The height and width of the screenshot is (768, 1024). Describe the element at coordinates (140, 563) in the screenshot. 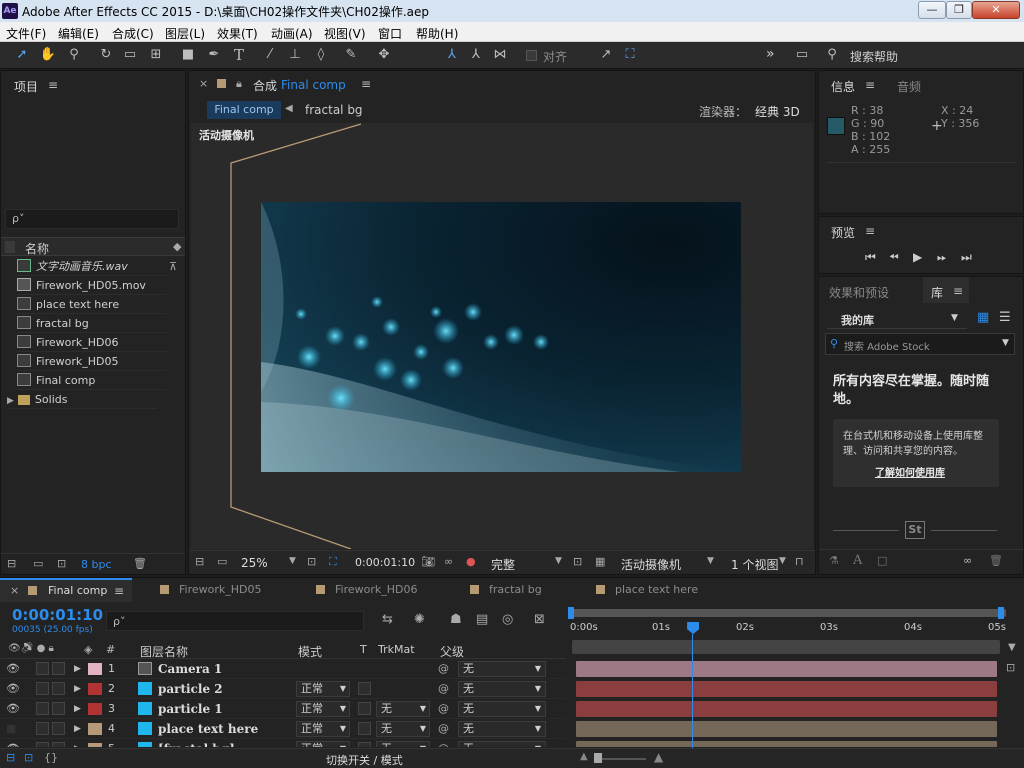

I see `trash-icon: 🗑` at that location.